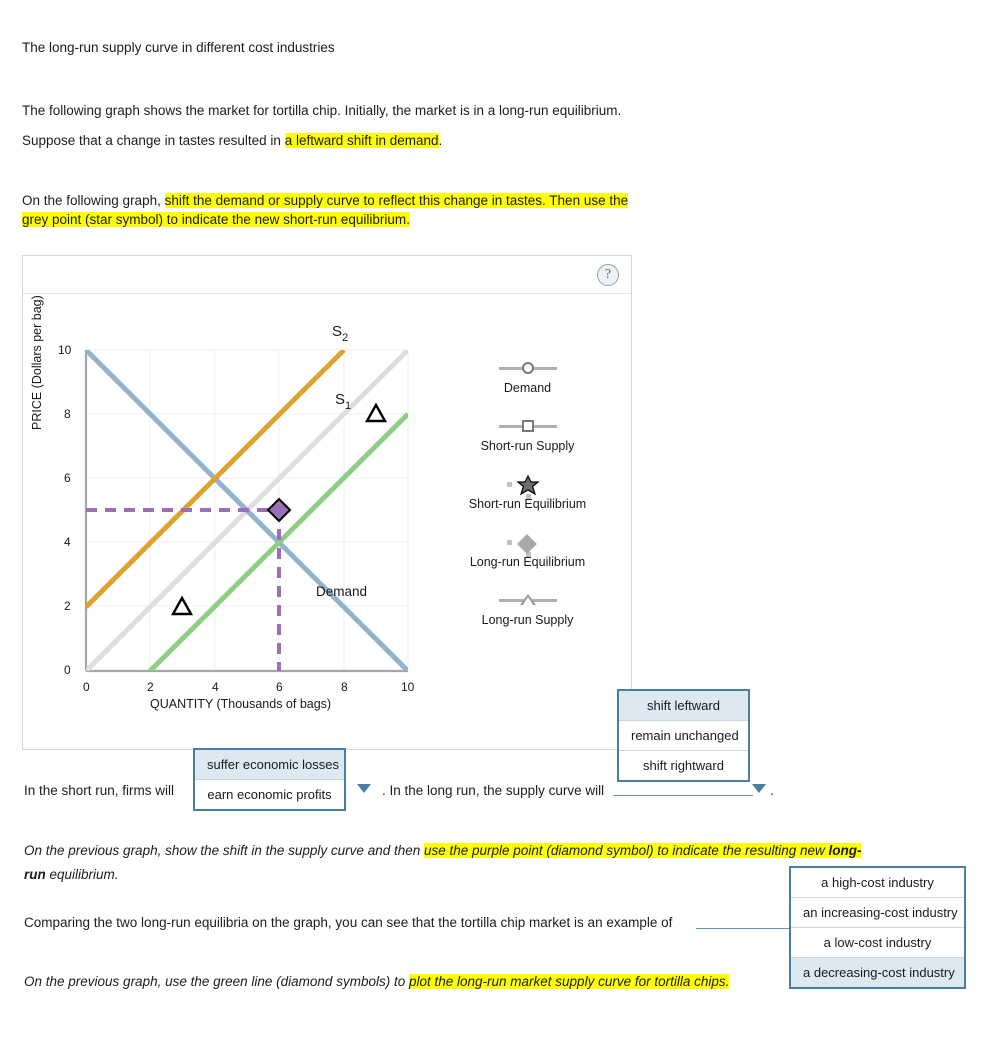  Describe the element at coordinates (67, 542) in the screenshot. I see `y-tick-4: 4` at that location.